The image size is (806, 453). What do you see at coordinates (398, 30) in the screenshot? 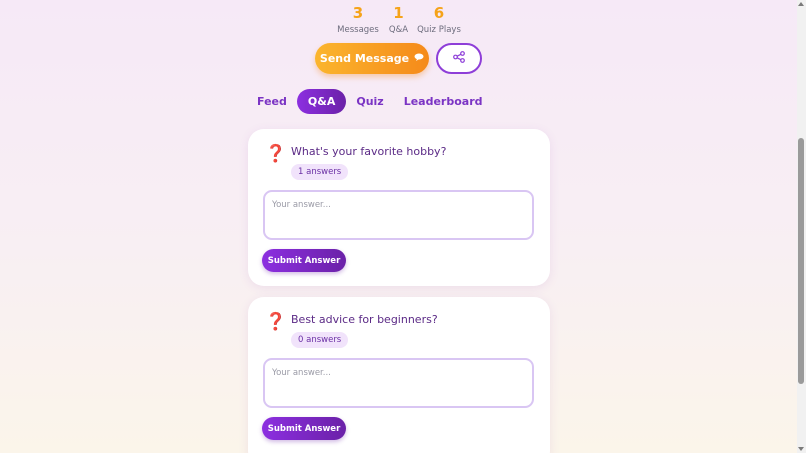
I see `stat-qa-label: Q&A` at bounding box center [398, 30].